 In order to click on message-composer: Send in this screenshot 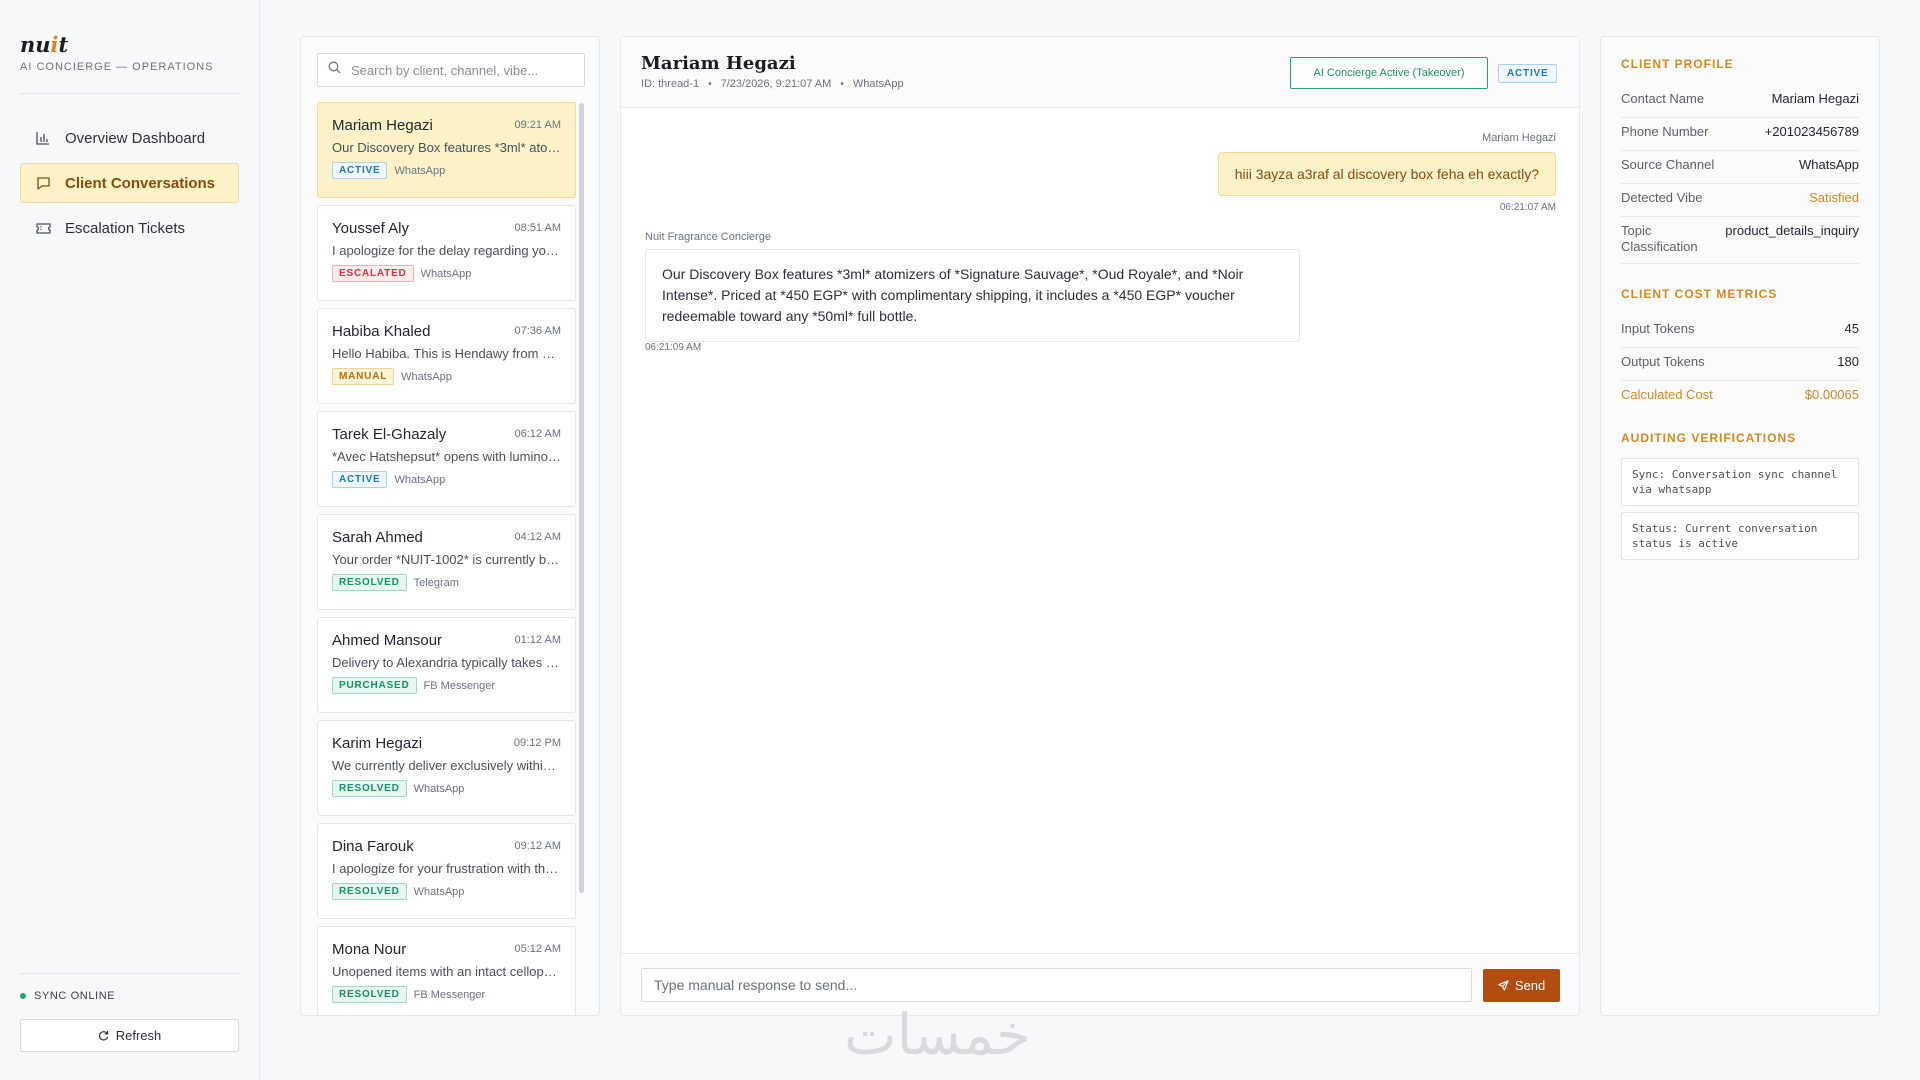, I will do `click(1100, 984)`.